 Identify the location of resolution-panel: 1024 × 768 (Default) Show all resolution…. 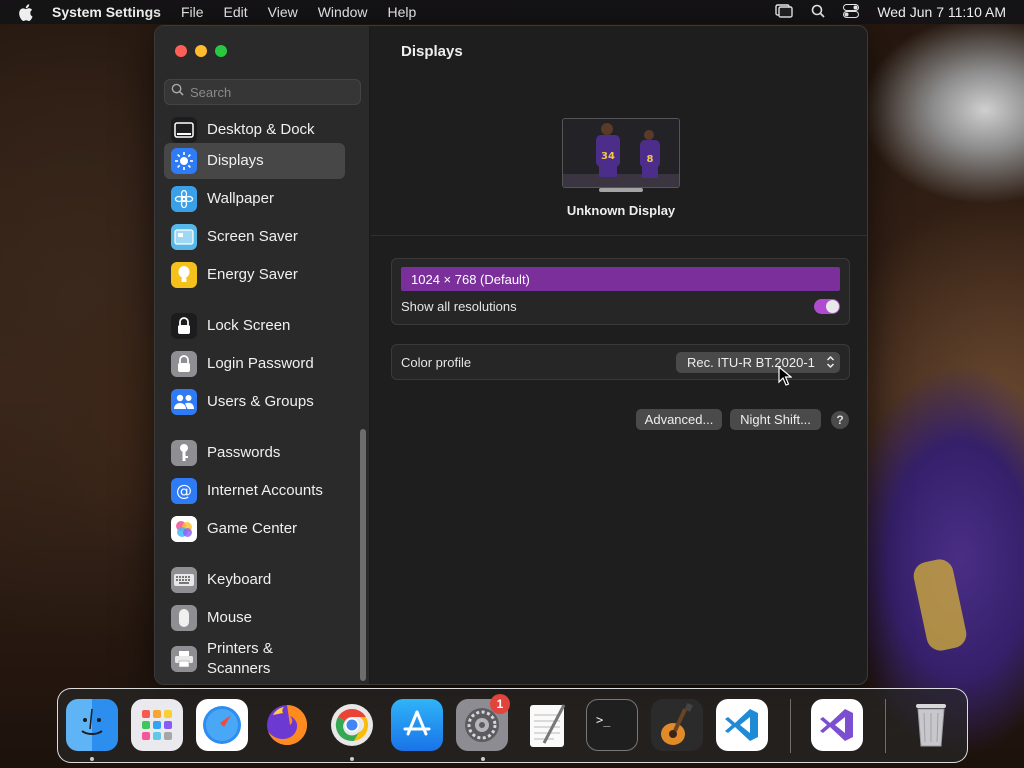
(620, 291).